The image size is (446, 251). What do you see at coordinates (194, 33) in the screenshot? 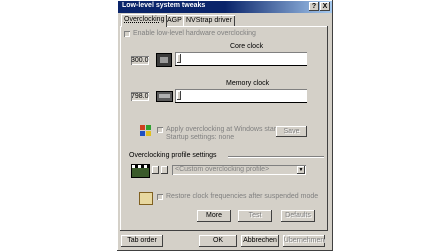
I see `enable-overclocking-label: Enable low-level hardware overclocking` at bounding box center [194, 33].